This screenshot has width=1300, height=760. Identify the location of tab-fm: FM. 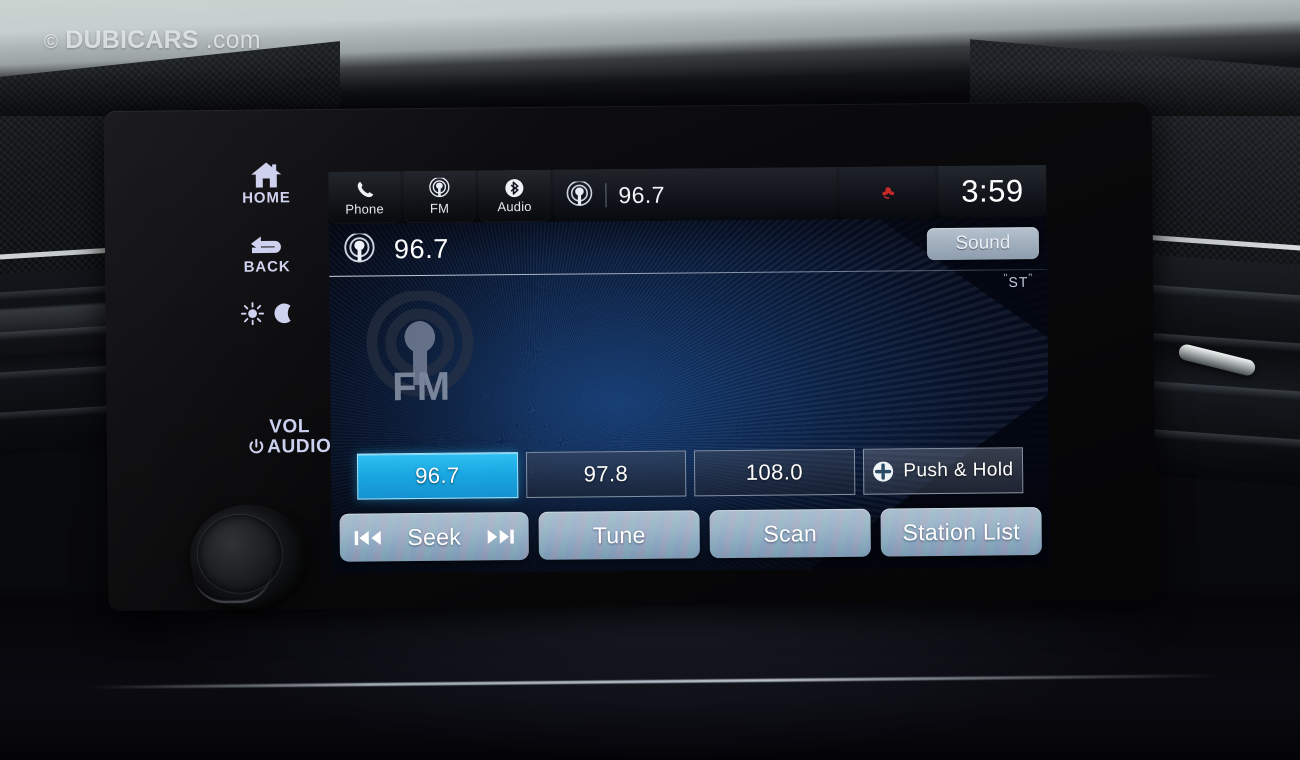
(439, 197).